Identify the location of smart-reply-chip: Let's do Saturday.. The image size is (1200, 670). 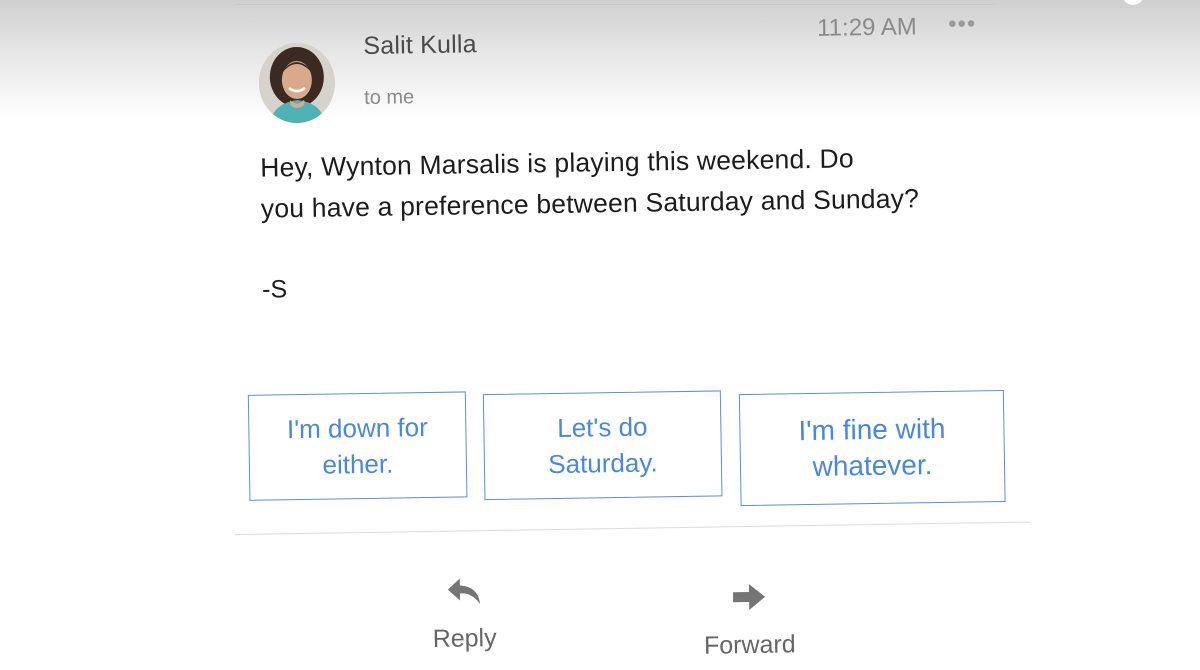
(602, 445).